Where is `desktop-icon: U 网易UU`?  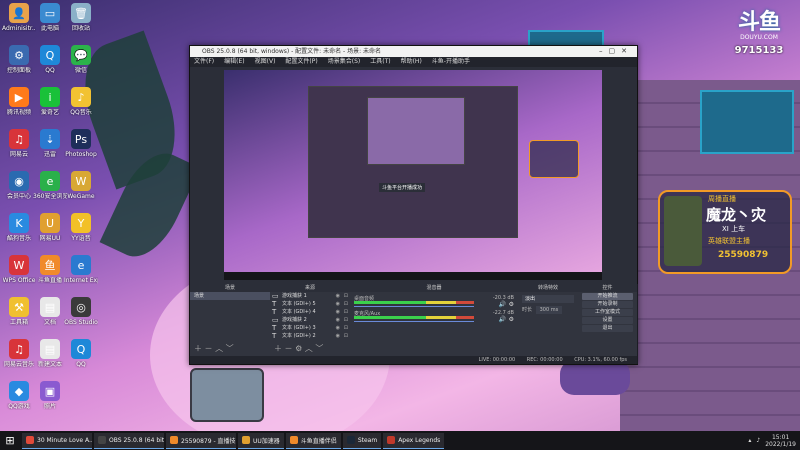
desktop-icon: U 网易UU is located at coordinates (50, 227).